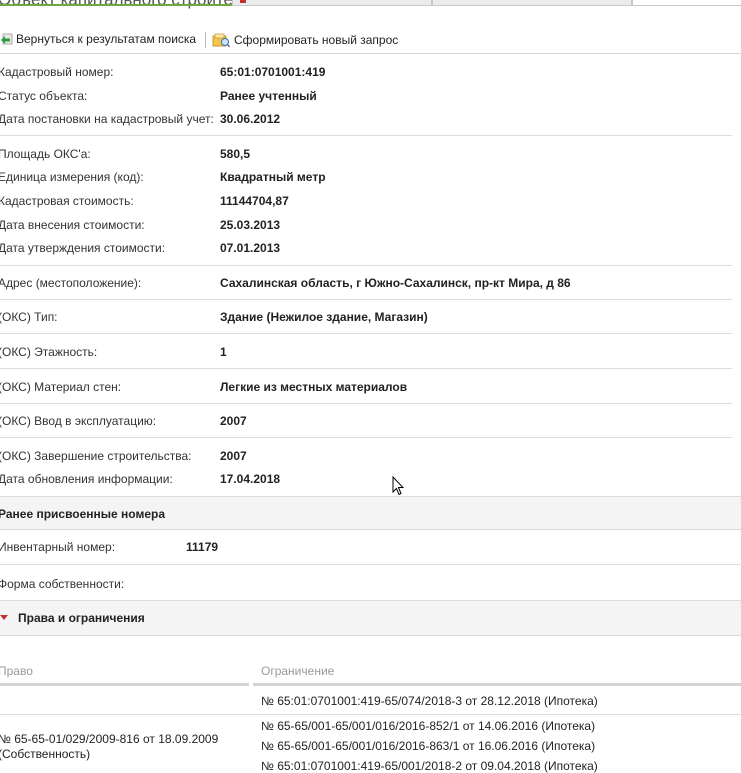 The image size is (741, 773). I want to click on field-label: Дата утверждения стоимости:, so click(83, 248).